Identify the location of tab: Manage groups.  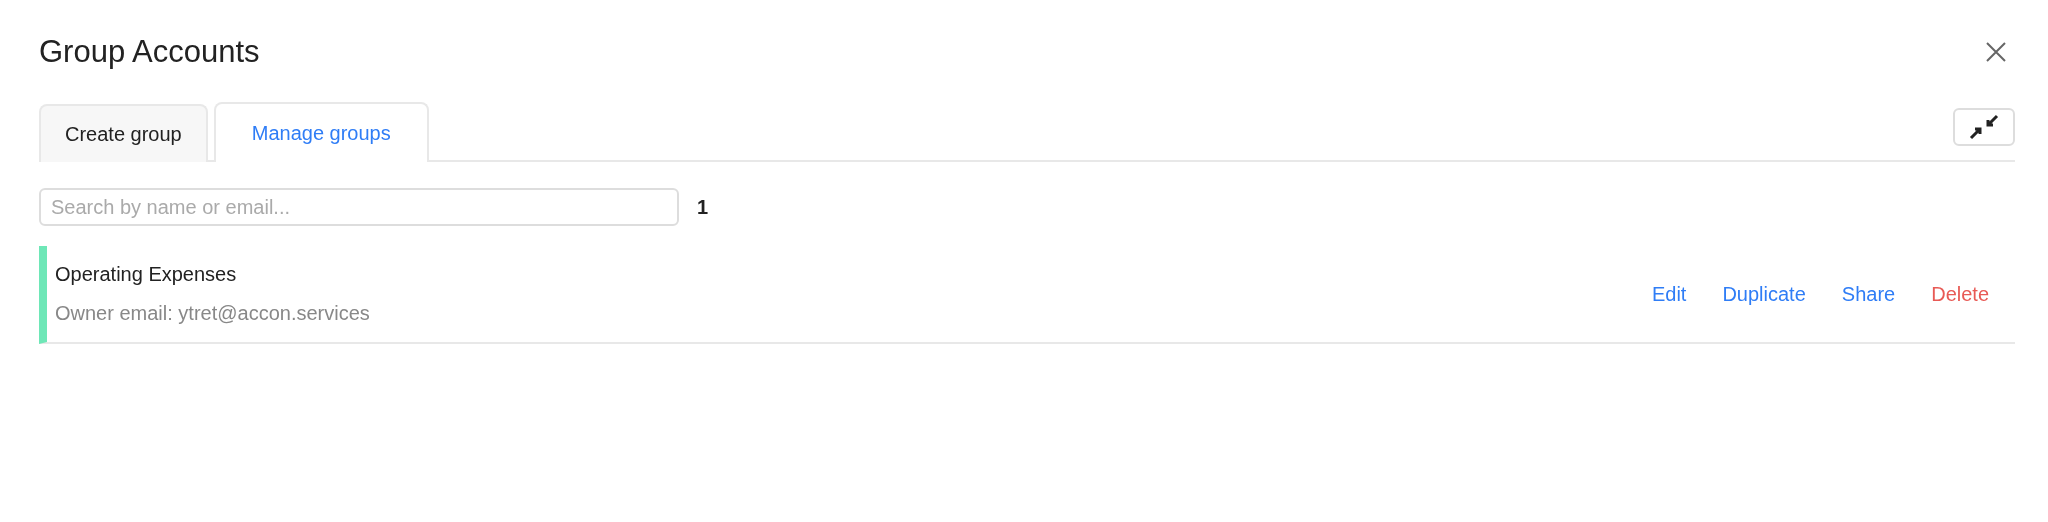
(321, 132).